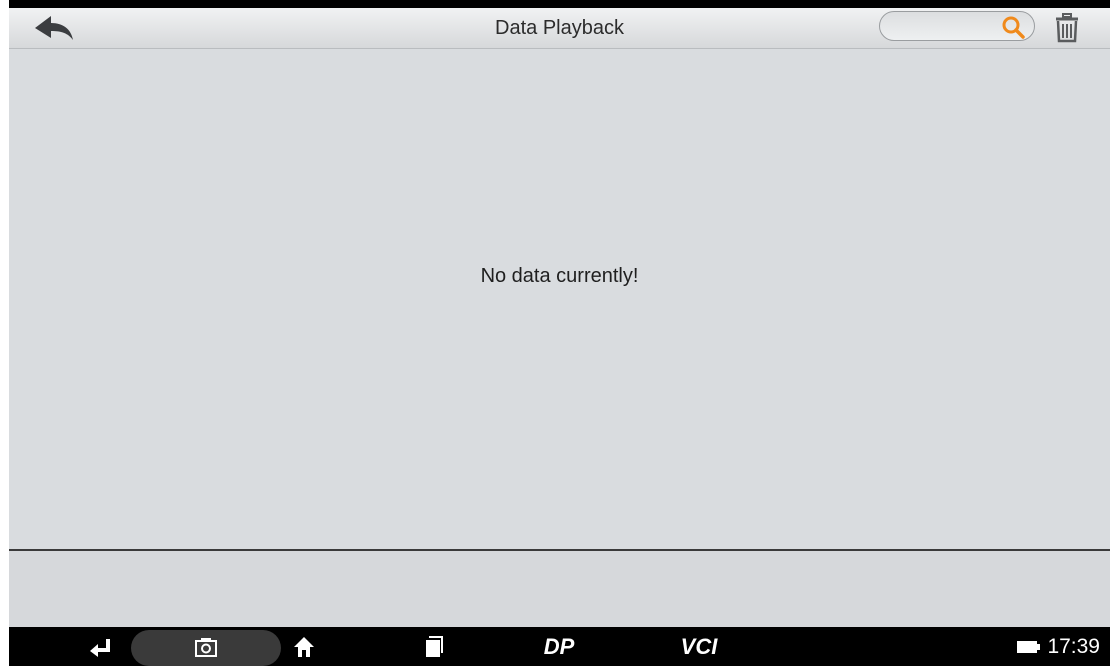 The height and width of the screenshot is (666, 1110). I want to click on back-button, so click(54, 28).